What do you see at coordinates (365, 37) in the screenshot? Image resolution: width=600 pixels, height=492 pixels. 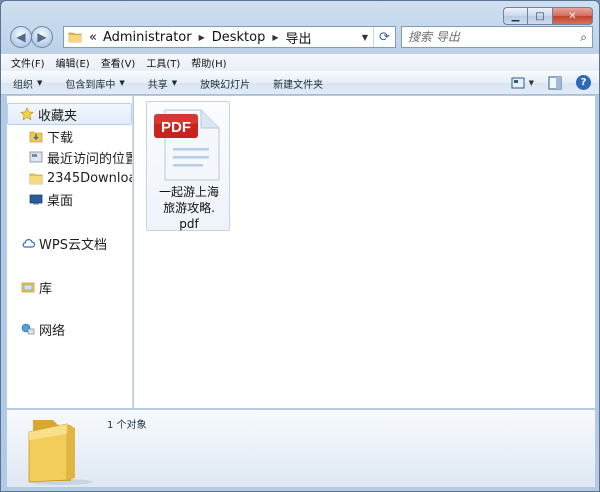 I see `address-dropdown-icon: ▼` at bounding box center [365, 37].